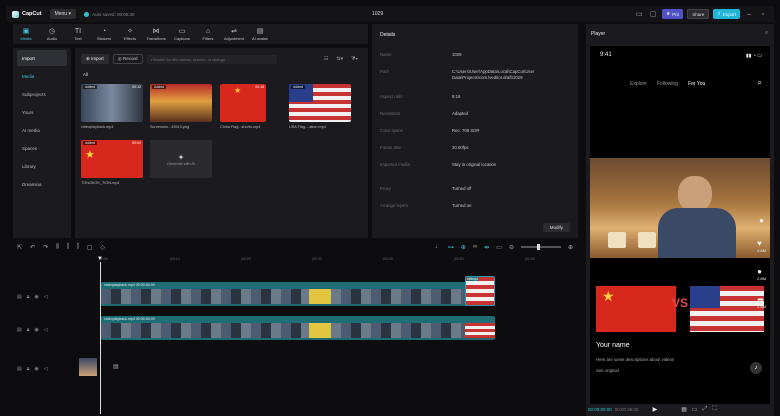 Image resolution: width=780 pixels, height=416 pixels. I want to click on sidebar-item-library: Library, so click(42, 166).